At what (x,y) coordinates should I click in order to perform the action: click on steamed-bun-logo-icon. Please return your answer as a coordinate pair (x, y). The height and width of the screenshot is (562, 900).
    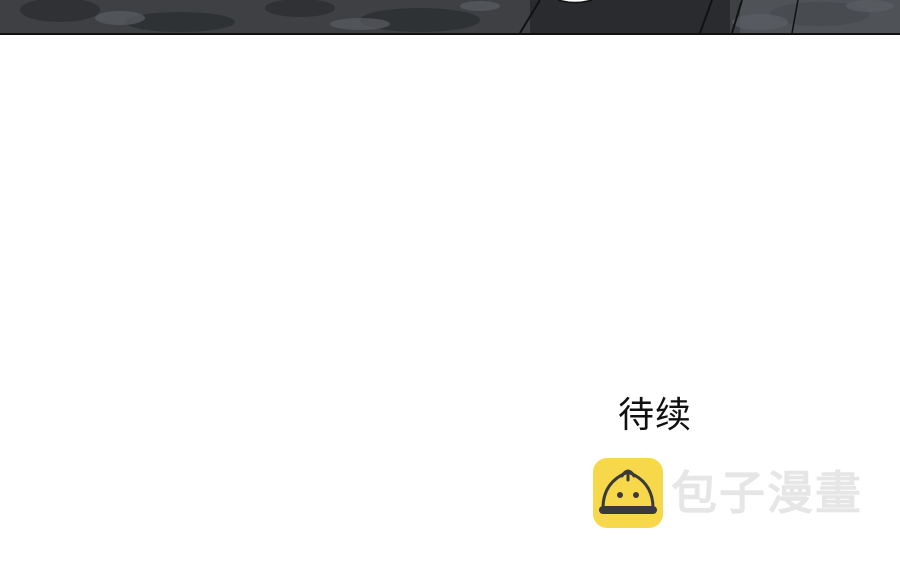
    Looking at the image, I should click on (628, 493).